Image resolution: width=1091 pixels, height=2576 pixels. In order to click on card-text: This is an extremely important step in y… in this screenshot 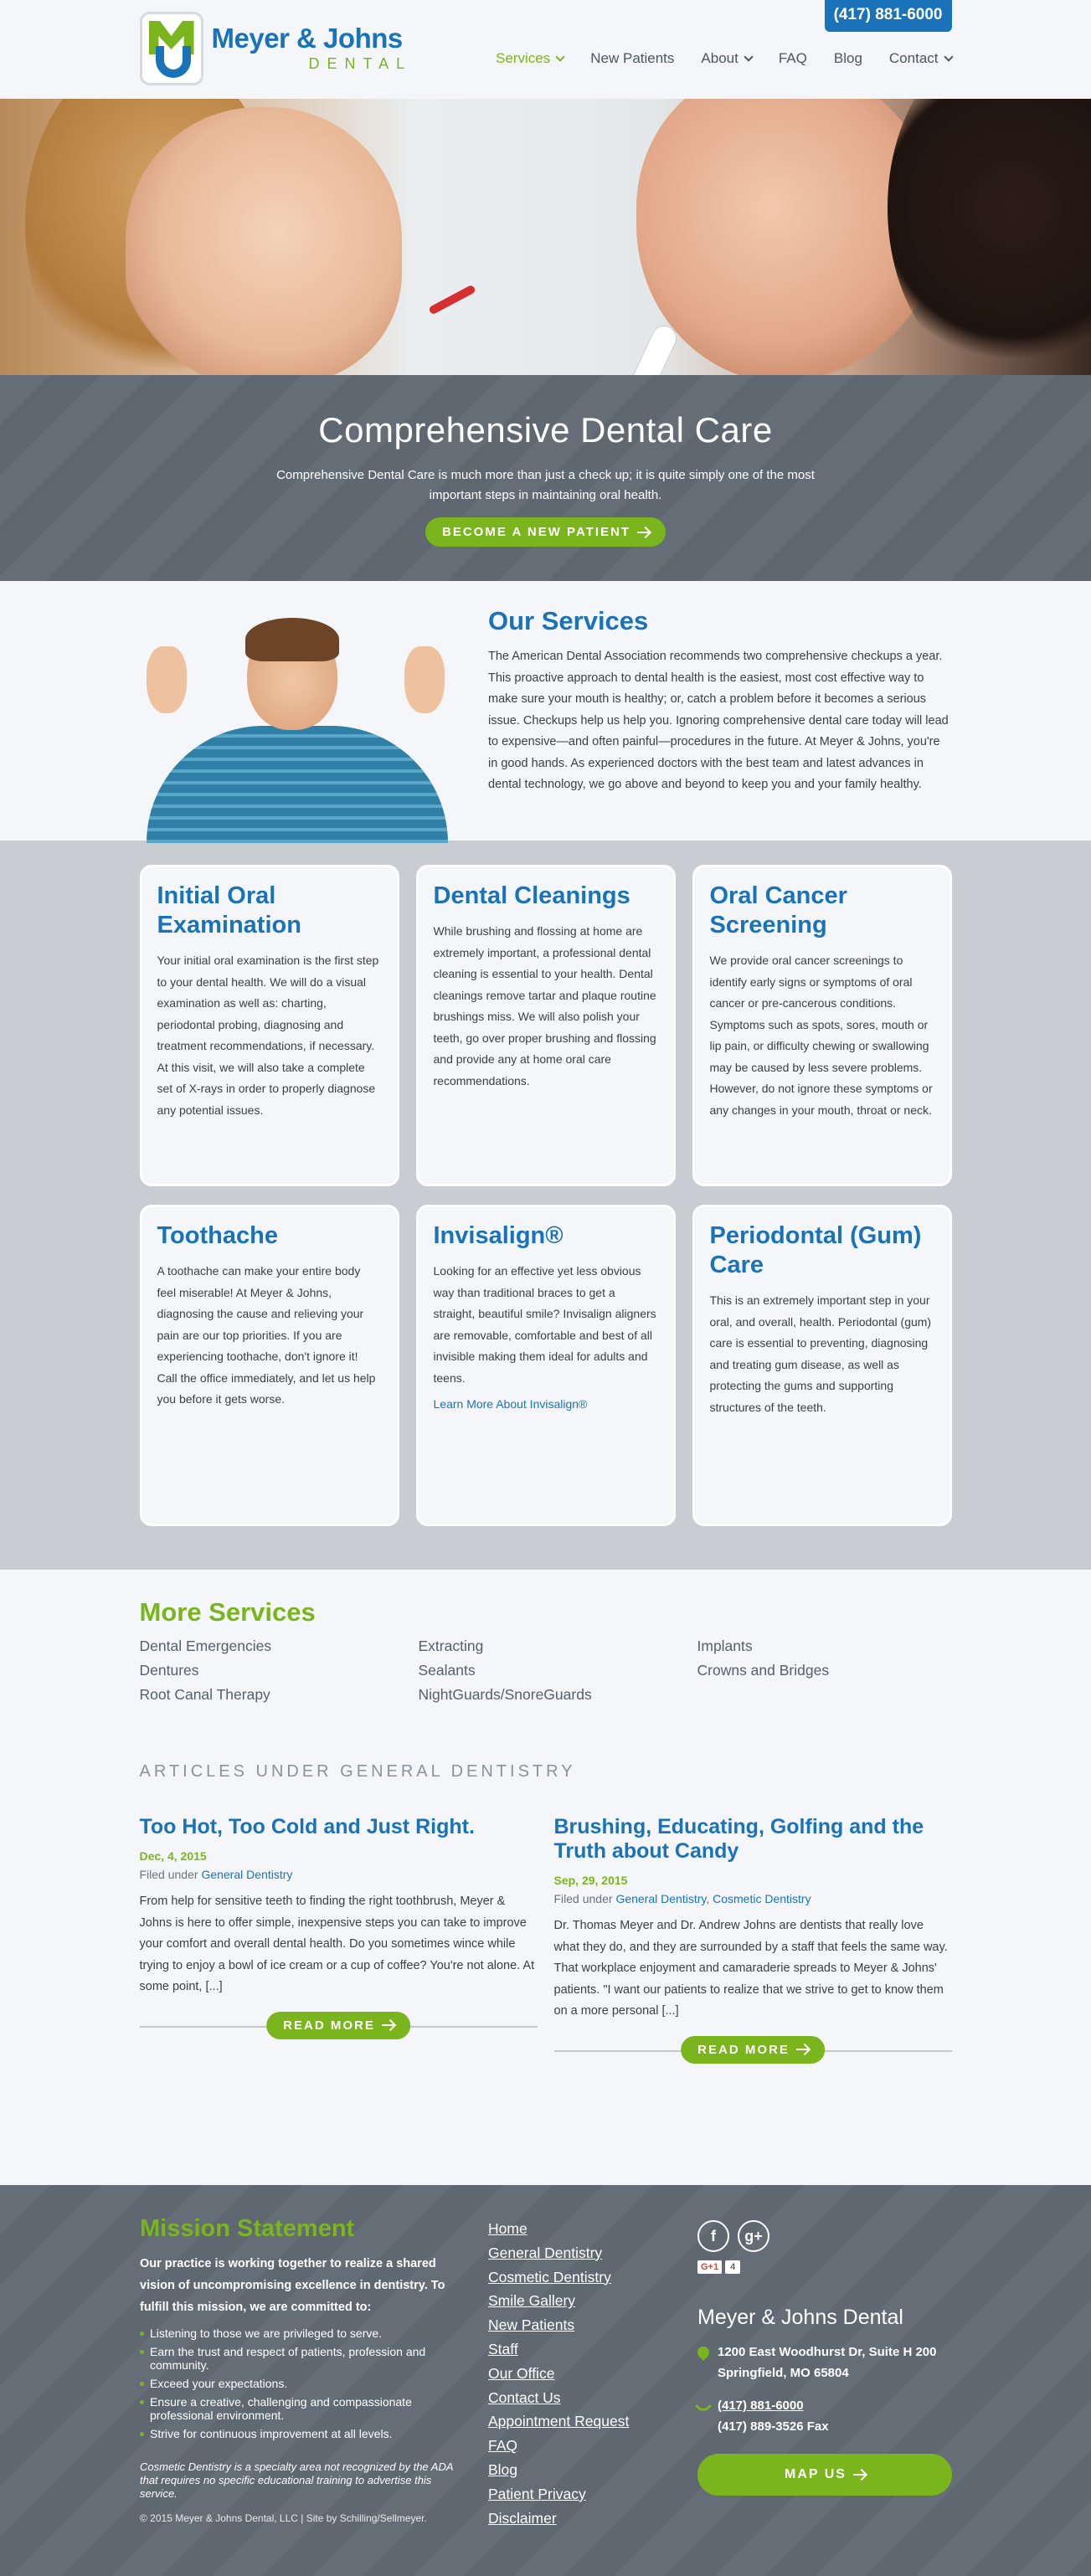, I will do `click(820, 1354)`.